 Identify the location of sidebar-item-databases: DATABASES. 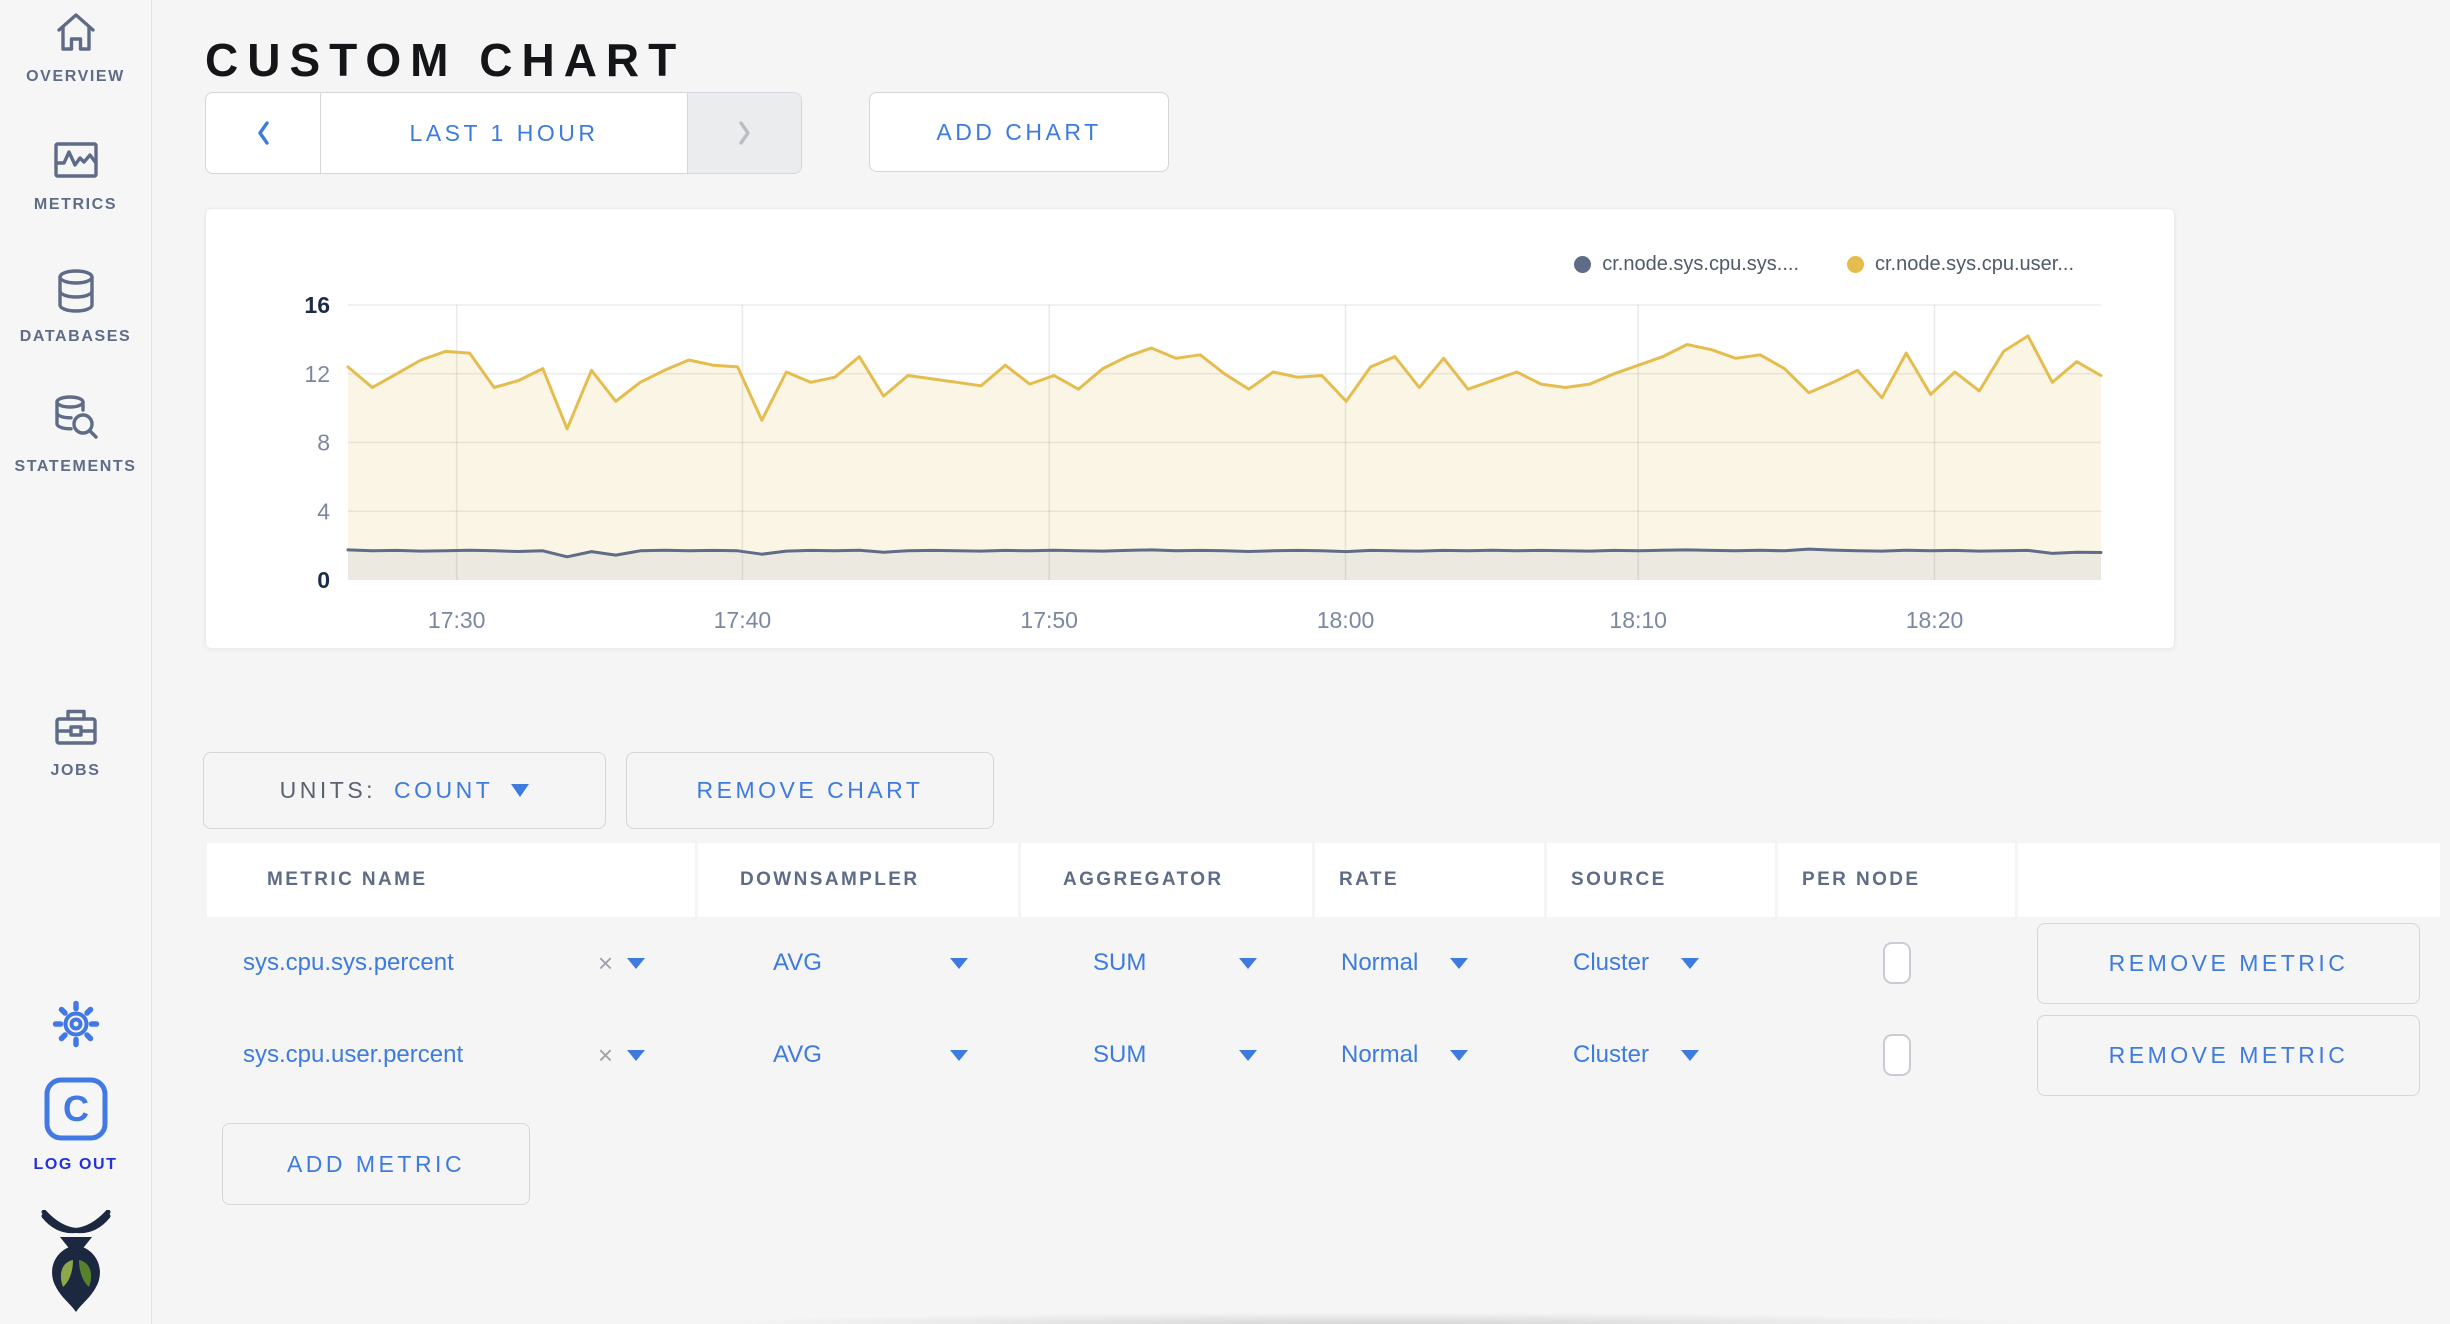
(75, 307).